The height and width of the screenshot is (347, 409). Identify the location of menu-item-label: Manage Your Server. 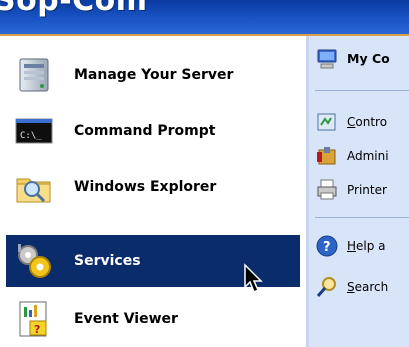
(154, 75).